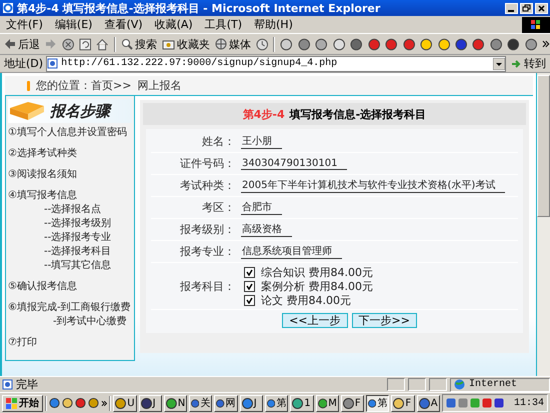 This screenshot has height=413, width=550. Describe the element at coordinates (543, 224) in the screenshot. I see `scrollbar` at that location.